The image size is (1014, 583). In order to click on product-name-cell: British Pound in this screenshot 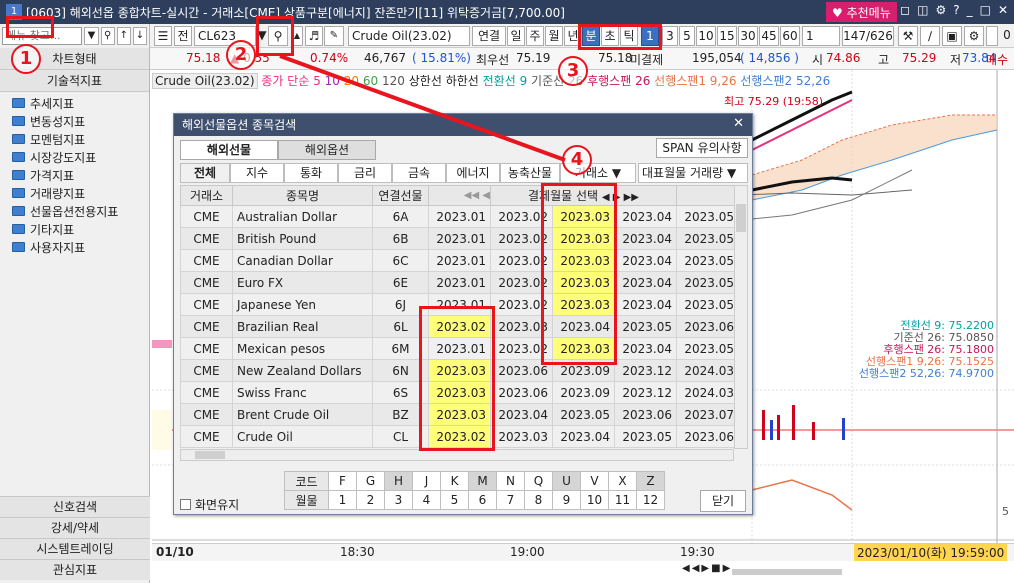, I will do `click(302, 238)`.